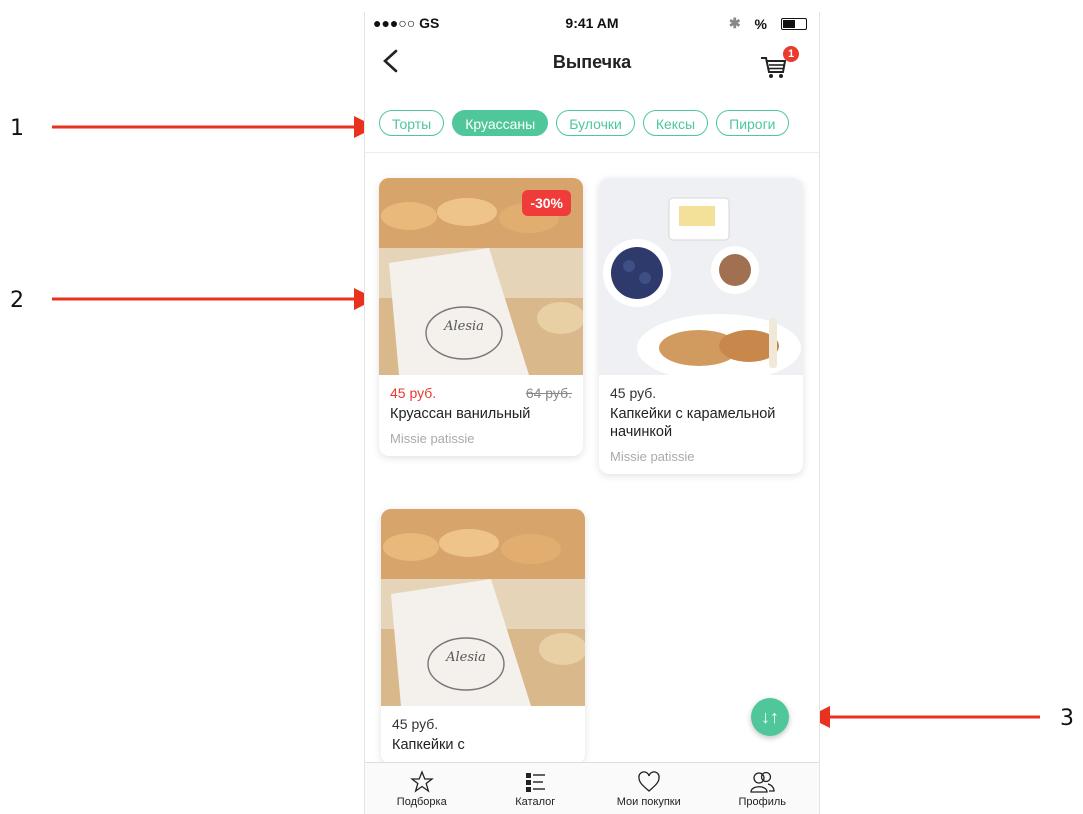 This screenshot has width=1083, height=814. What do you see at coordinates (592, 152) in the screenshot?
I see `chips-divider` at bounding box center [592, 152].